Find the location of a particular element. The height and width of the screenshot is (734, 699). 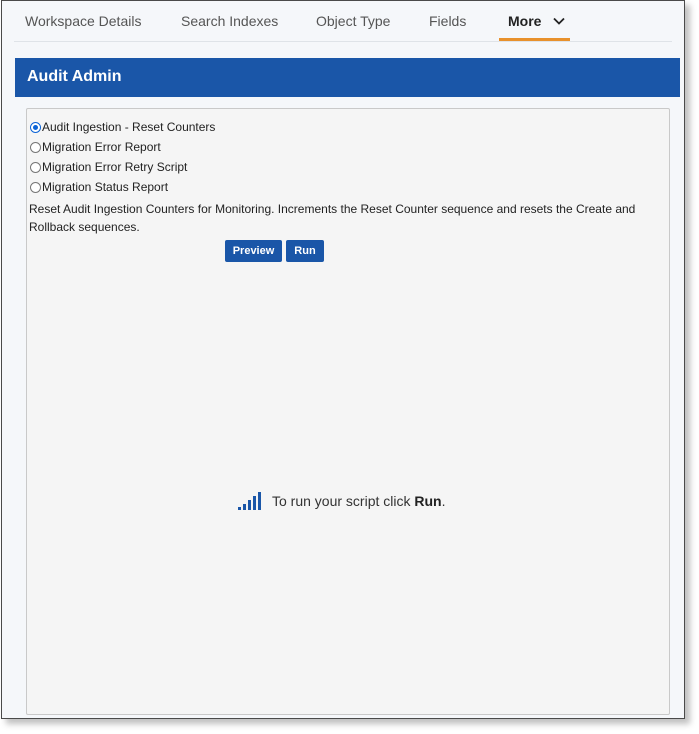

radio-selected-icon is located at coordinates (35, 127).